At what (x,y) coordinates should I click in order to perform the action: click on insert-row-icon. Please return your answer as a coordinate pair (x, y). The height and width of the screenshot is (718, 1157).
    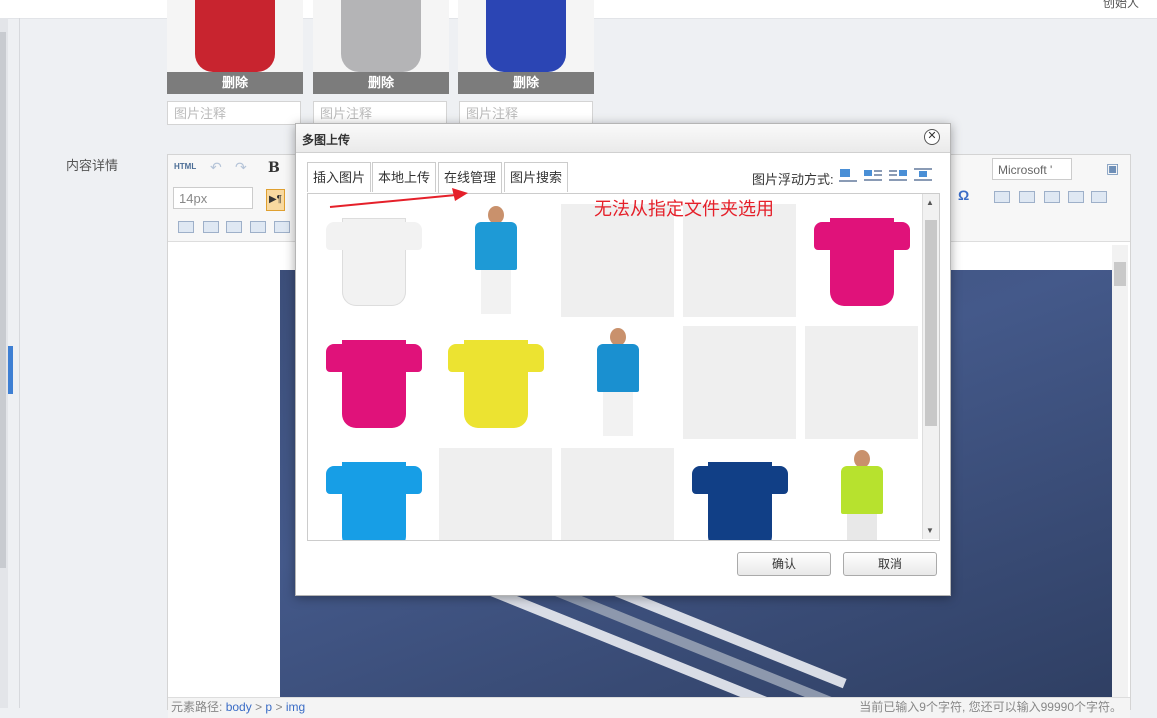
    Looking at the image, I should click on (1076, 197).